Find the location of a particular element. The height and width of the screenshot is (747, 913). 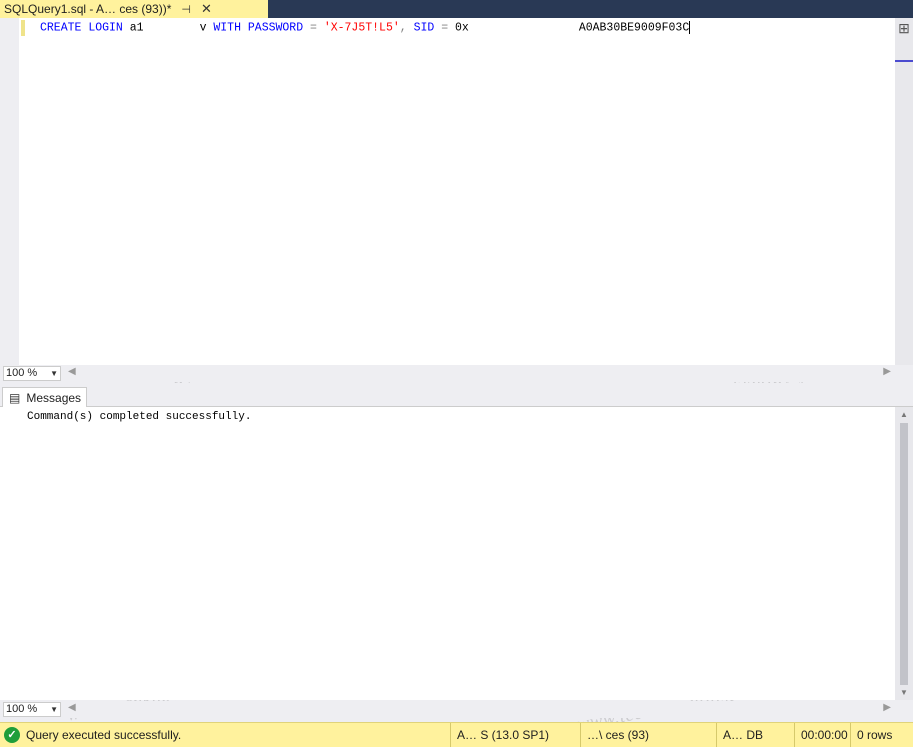

status-user: …\ ces (93) is located at coordinates (648, 734).